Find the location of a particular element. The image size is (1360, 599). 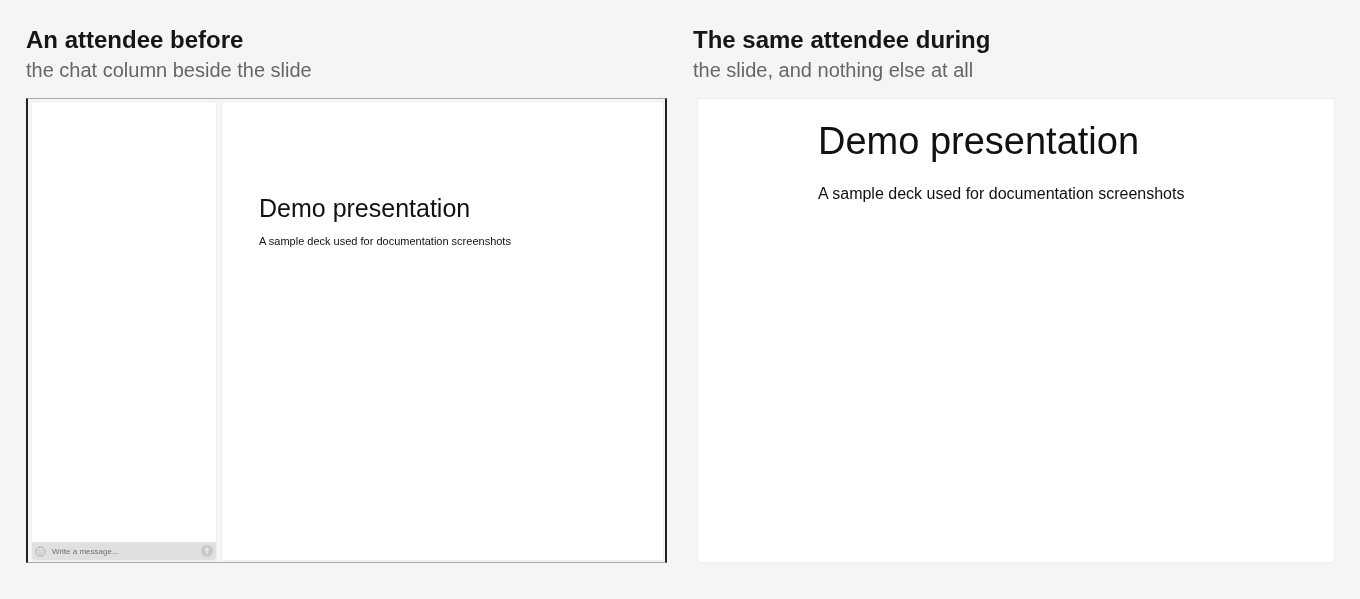

panel-heading: An attendee before is located at coordinates (135, 40).